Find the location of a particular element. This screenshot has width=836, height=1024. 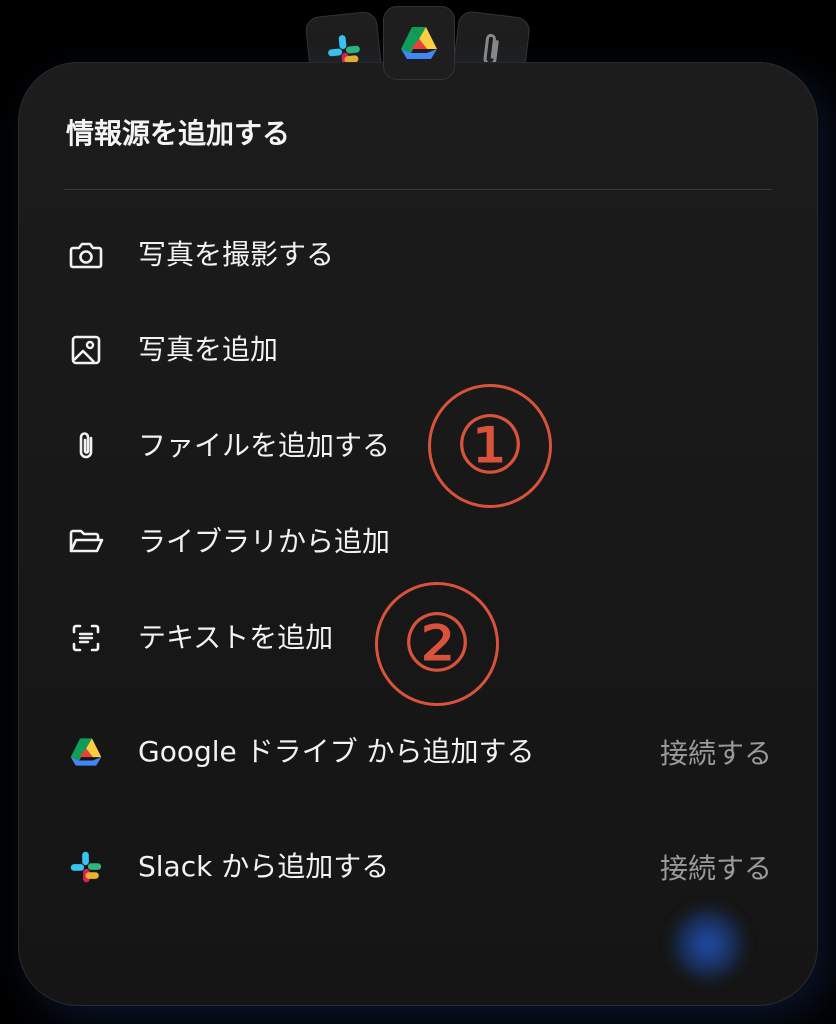

menu-item-take-photo: 写真を撮影する is located at coordinates (418, 255).